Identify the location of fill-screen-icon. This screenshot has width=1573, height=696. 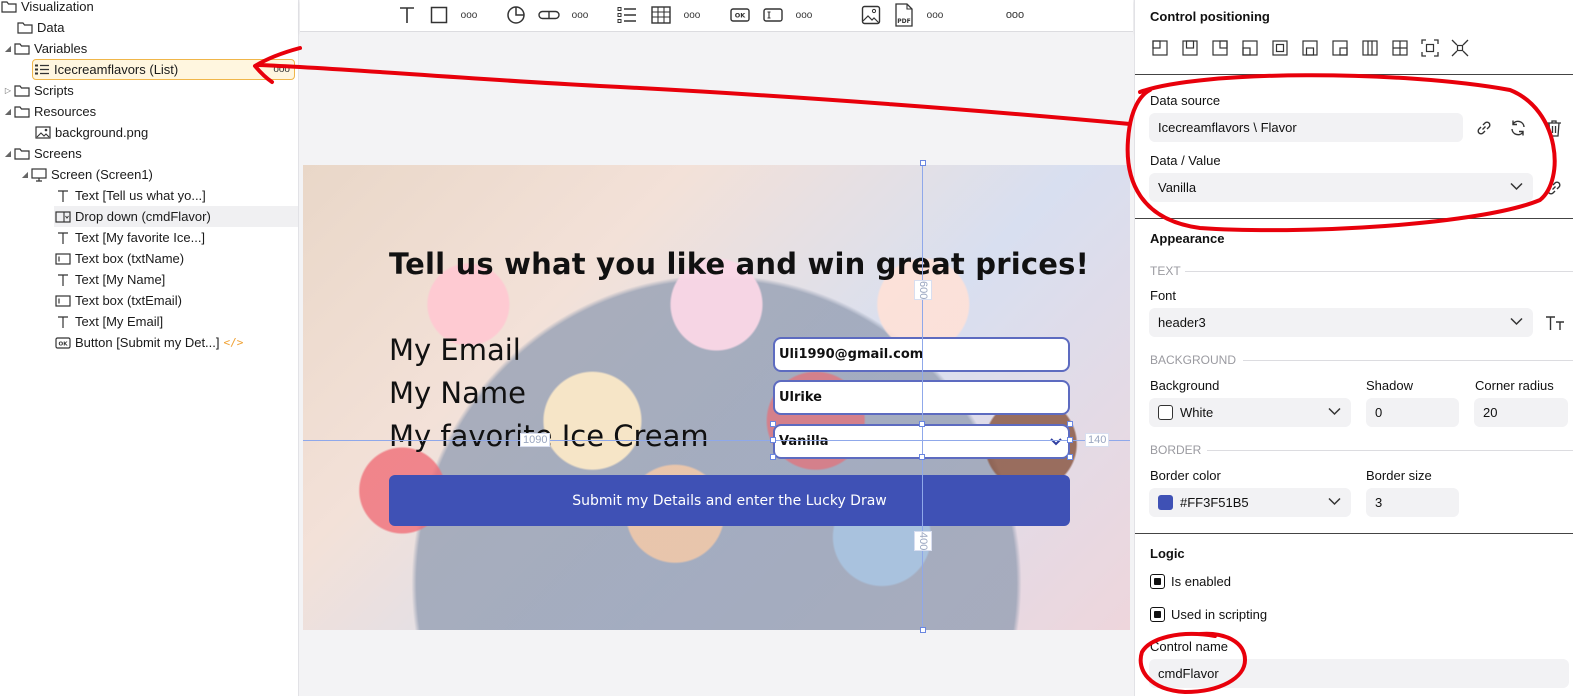
(1430, 48).